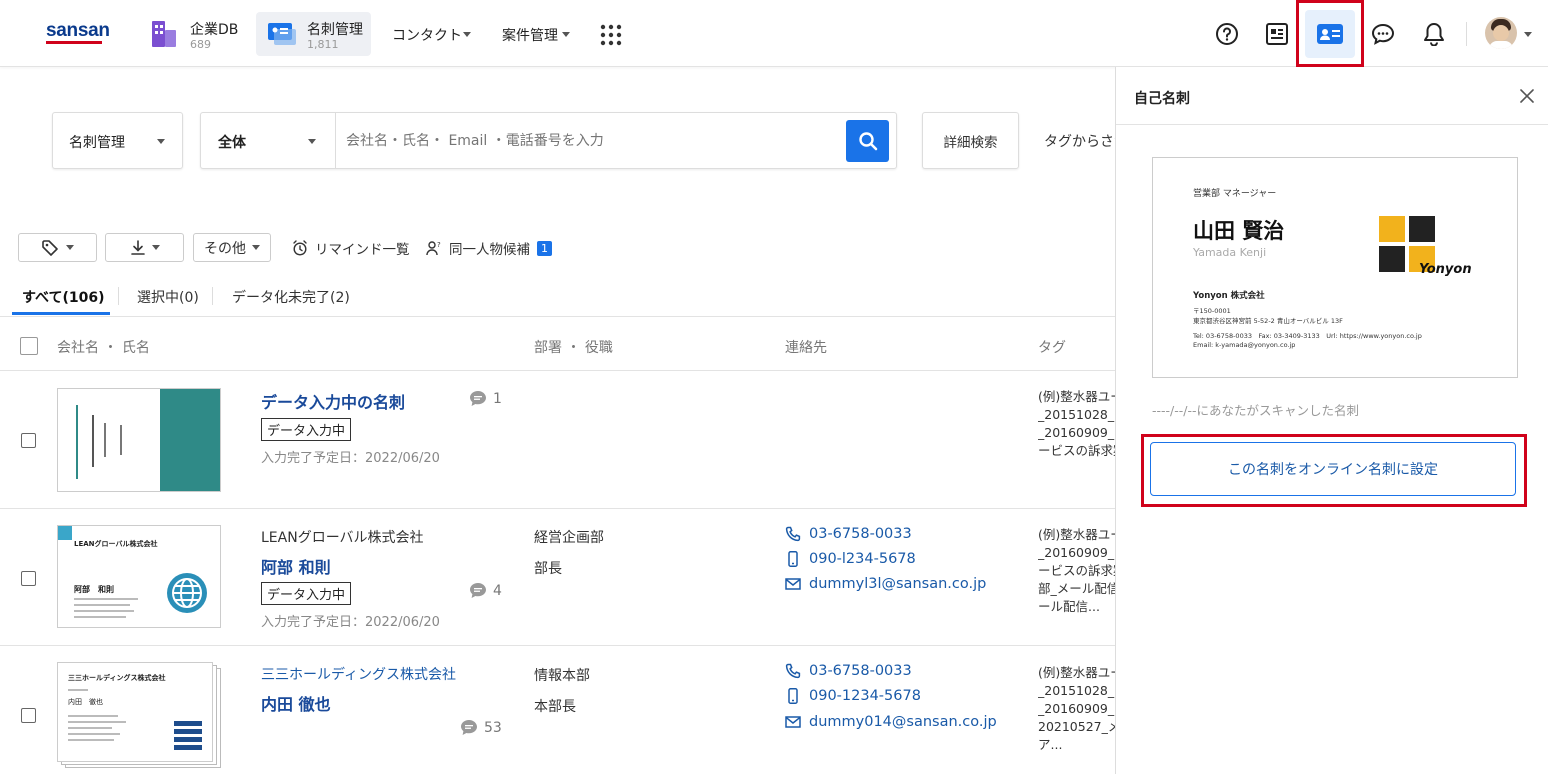  What do you see at coordinates (103, 347) in the screenshot?
I see `column-header-company-name: 会社名 ・ 氏名` at bounding box center [103, 347].